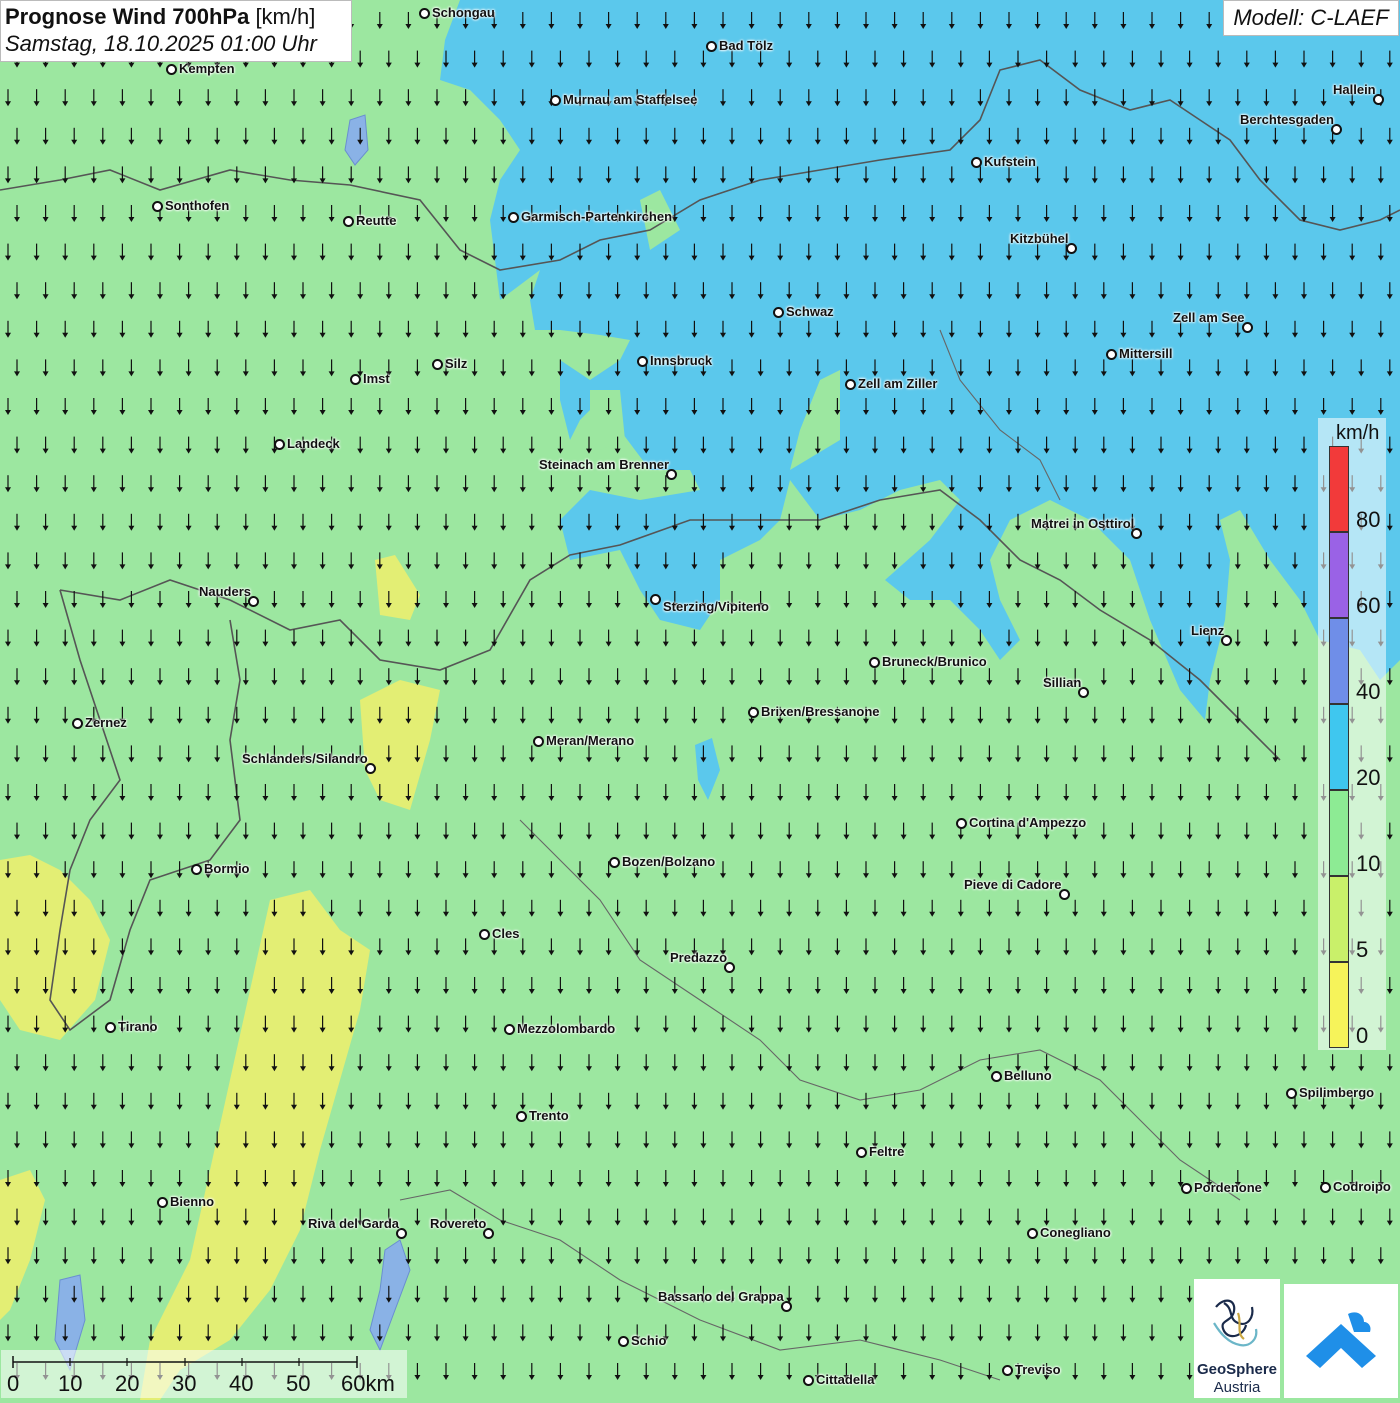 The width and height of the screenshot is (1400, 1403). What do you see at coordinates (1339, 489) in the screenshot?
I see `legend-swatch-80plus` at bounding box center [1339, 489].